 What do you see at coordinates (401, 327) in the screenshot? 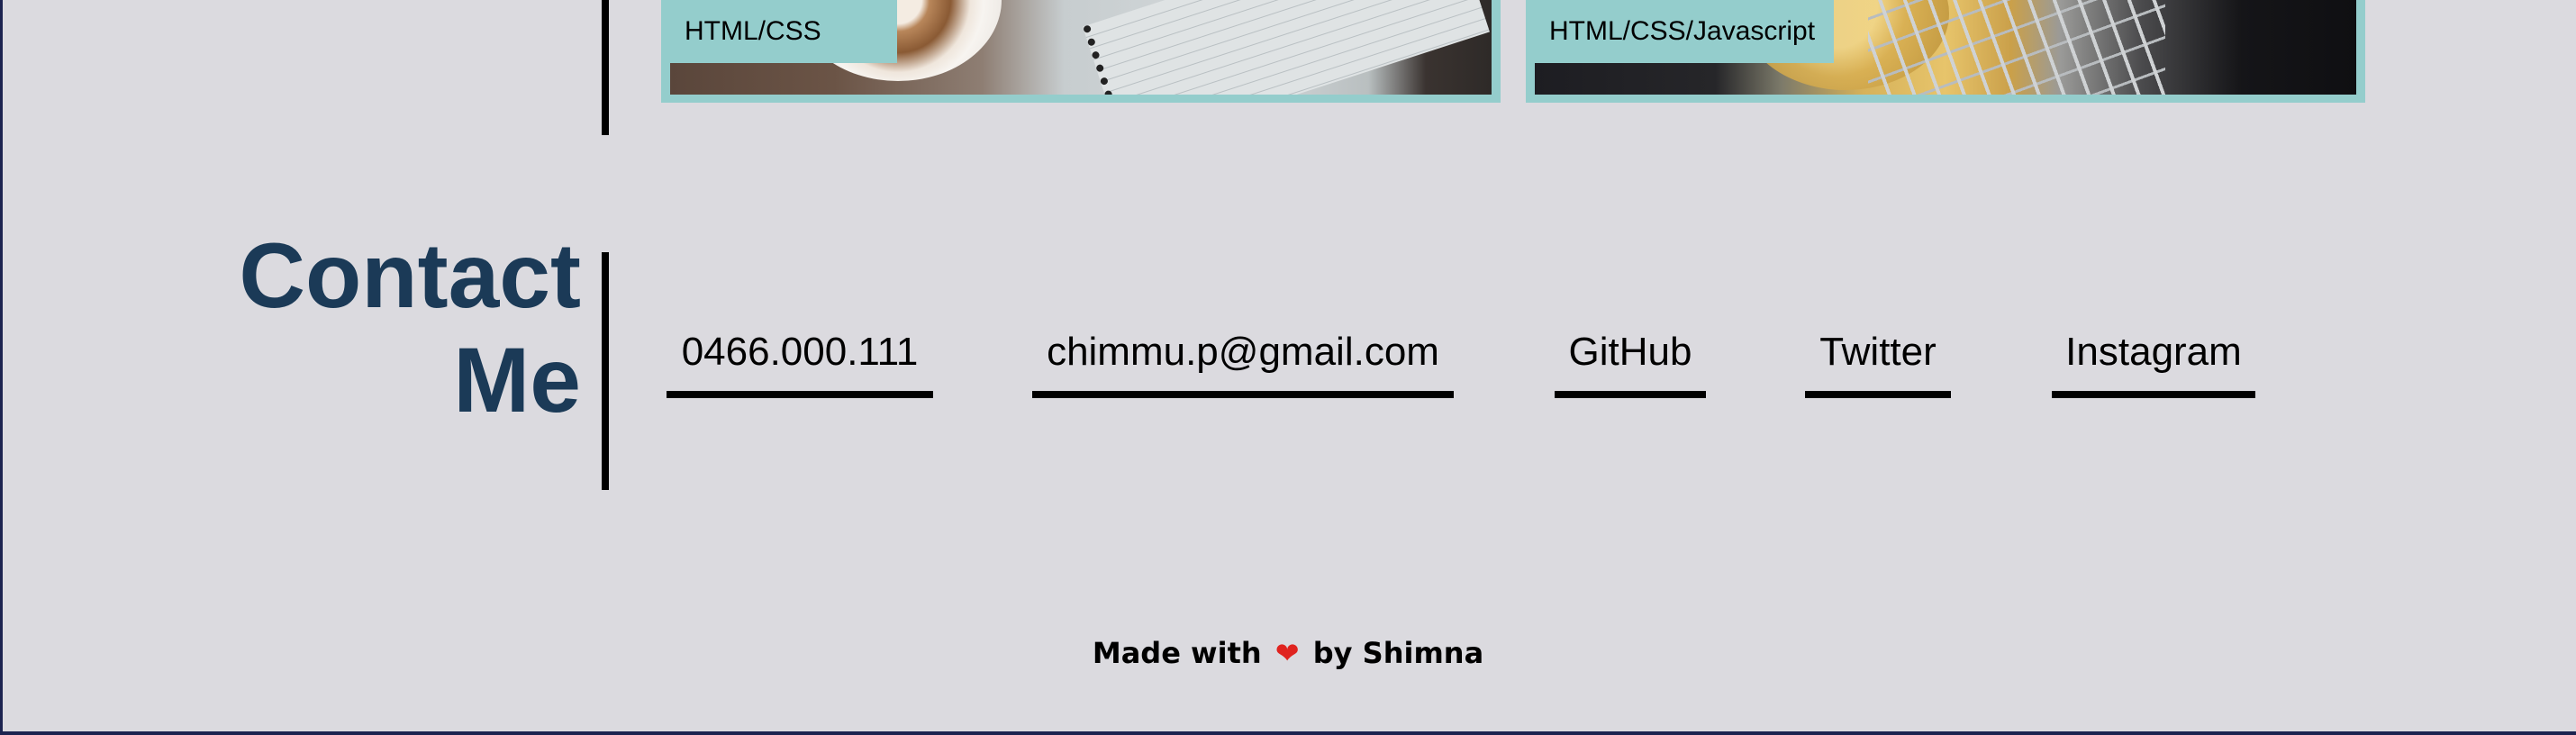
I see `contact-heading: Contact Me` at bounding box center [401, 327].